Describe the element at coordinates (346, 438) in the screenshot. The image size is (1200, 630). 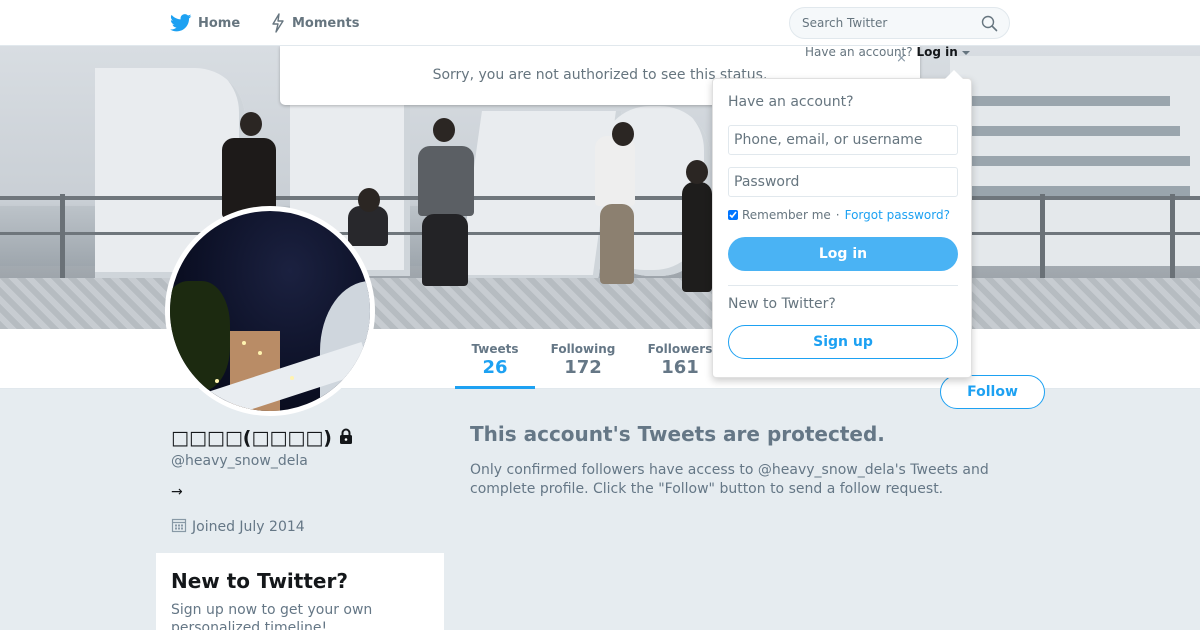
I see `lock-icon` at that location.